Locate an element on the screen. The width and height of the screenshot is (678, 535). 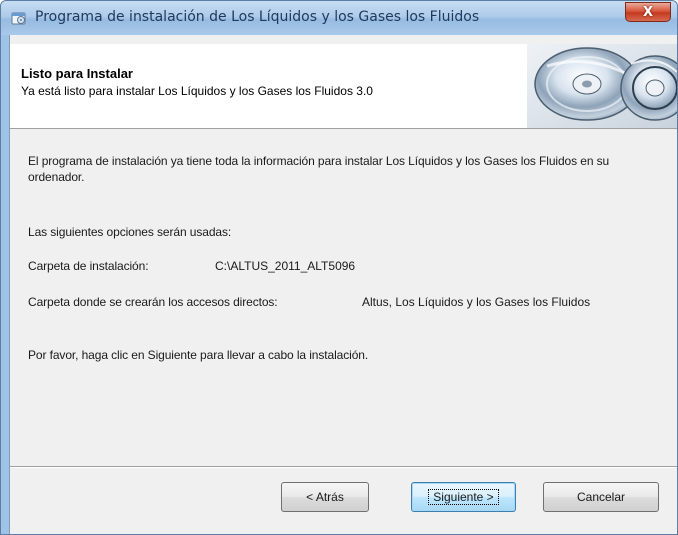
page-title: Listo para Instalar is located at coordinates (77, 73).